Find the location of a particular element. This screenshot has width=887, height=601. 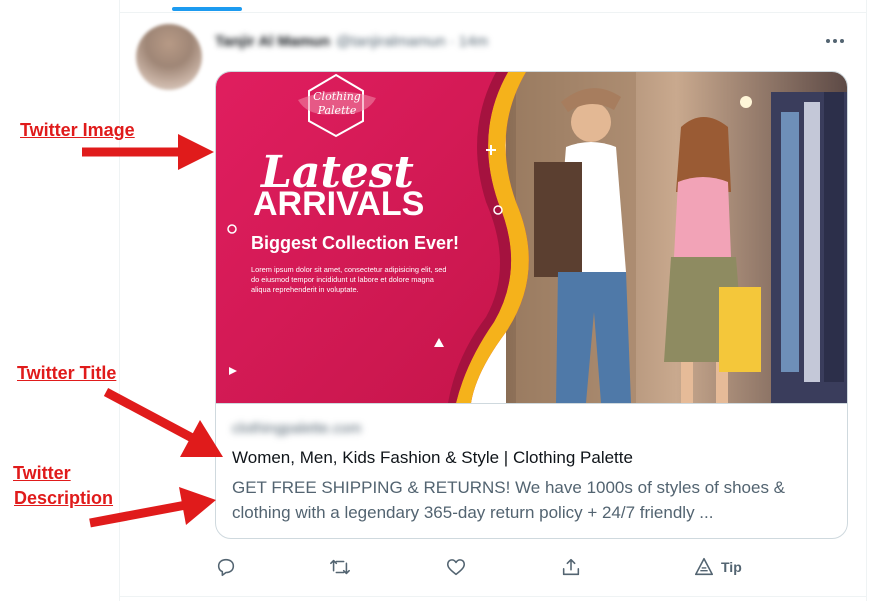

image-headline-bold: ARRIVALS is located at coordinates (338, 204).